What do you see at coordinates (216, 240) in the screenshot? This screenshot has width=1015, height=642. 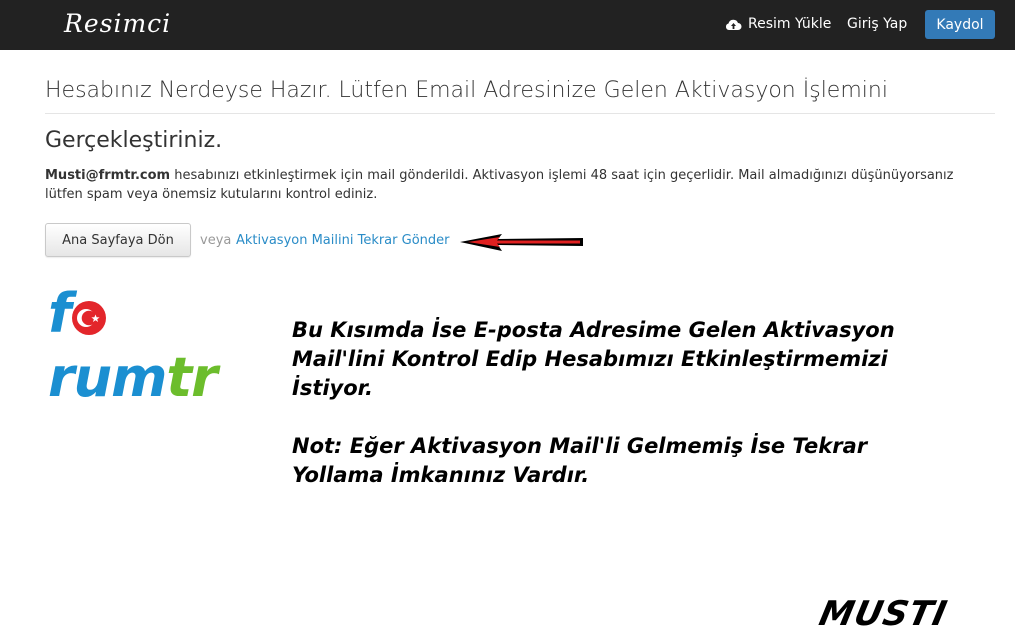 I see `or-text: veya` at bounding box center [216, 240].